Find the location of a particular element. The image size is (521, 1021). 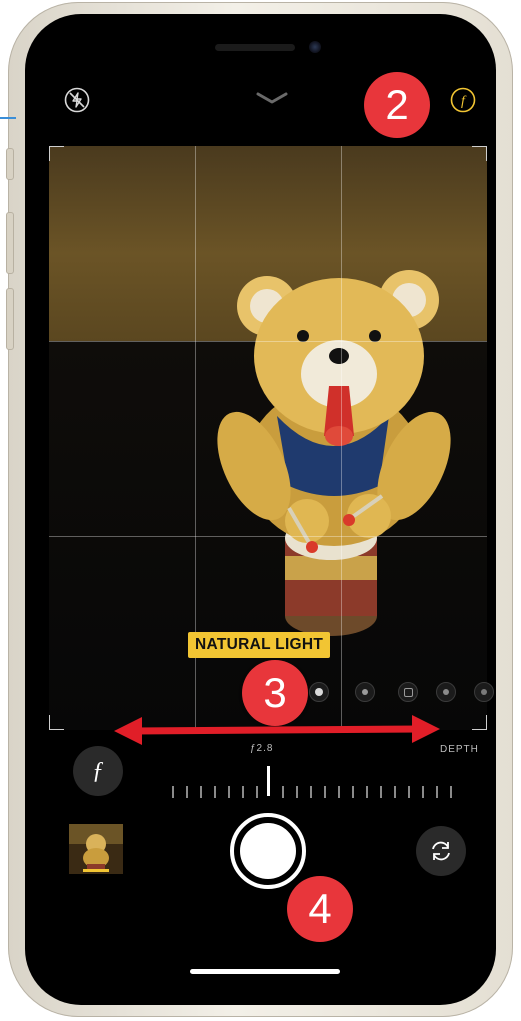

thumbnail-image is located at coordinates (96, 849).